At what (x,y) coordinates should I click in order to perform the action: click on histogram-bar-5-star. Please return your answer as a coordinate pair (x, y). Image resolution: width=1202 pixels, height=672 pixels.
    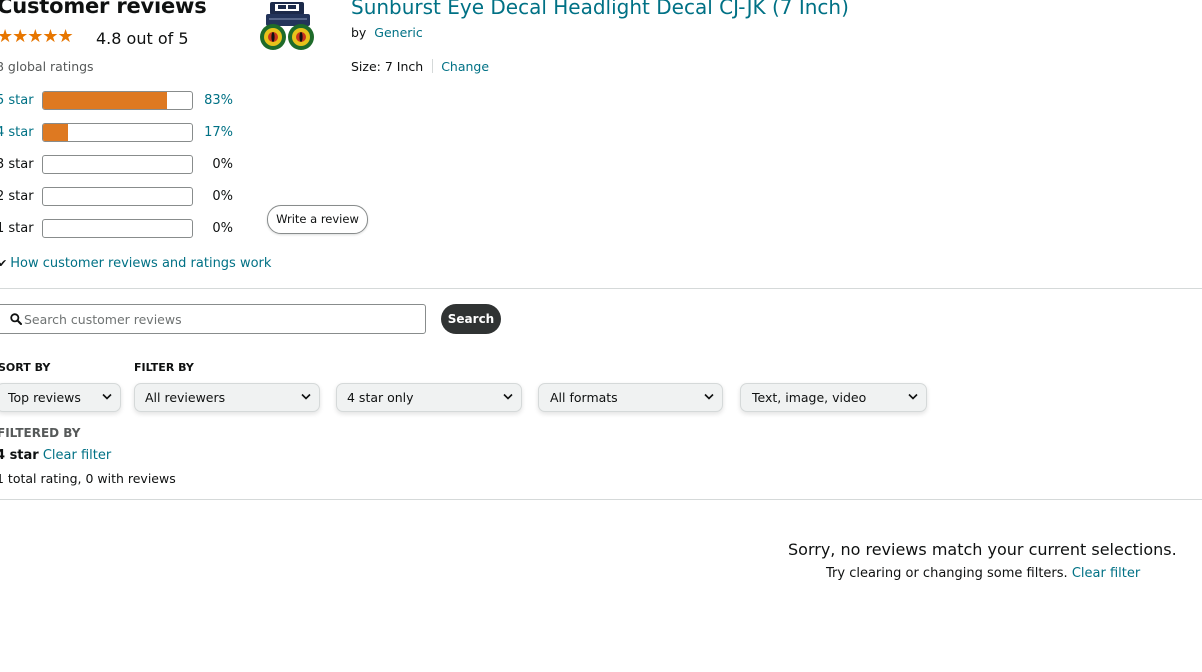
    Looking at the image, I should click on (117, 100).